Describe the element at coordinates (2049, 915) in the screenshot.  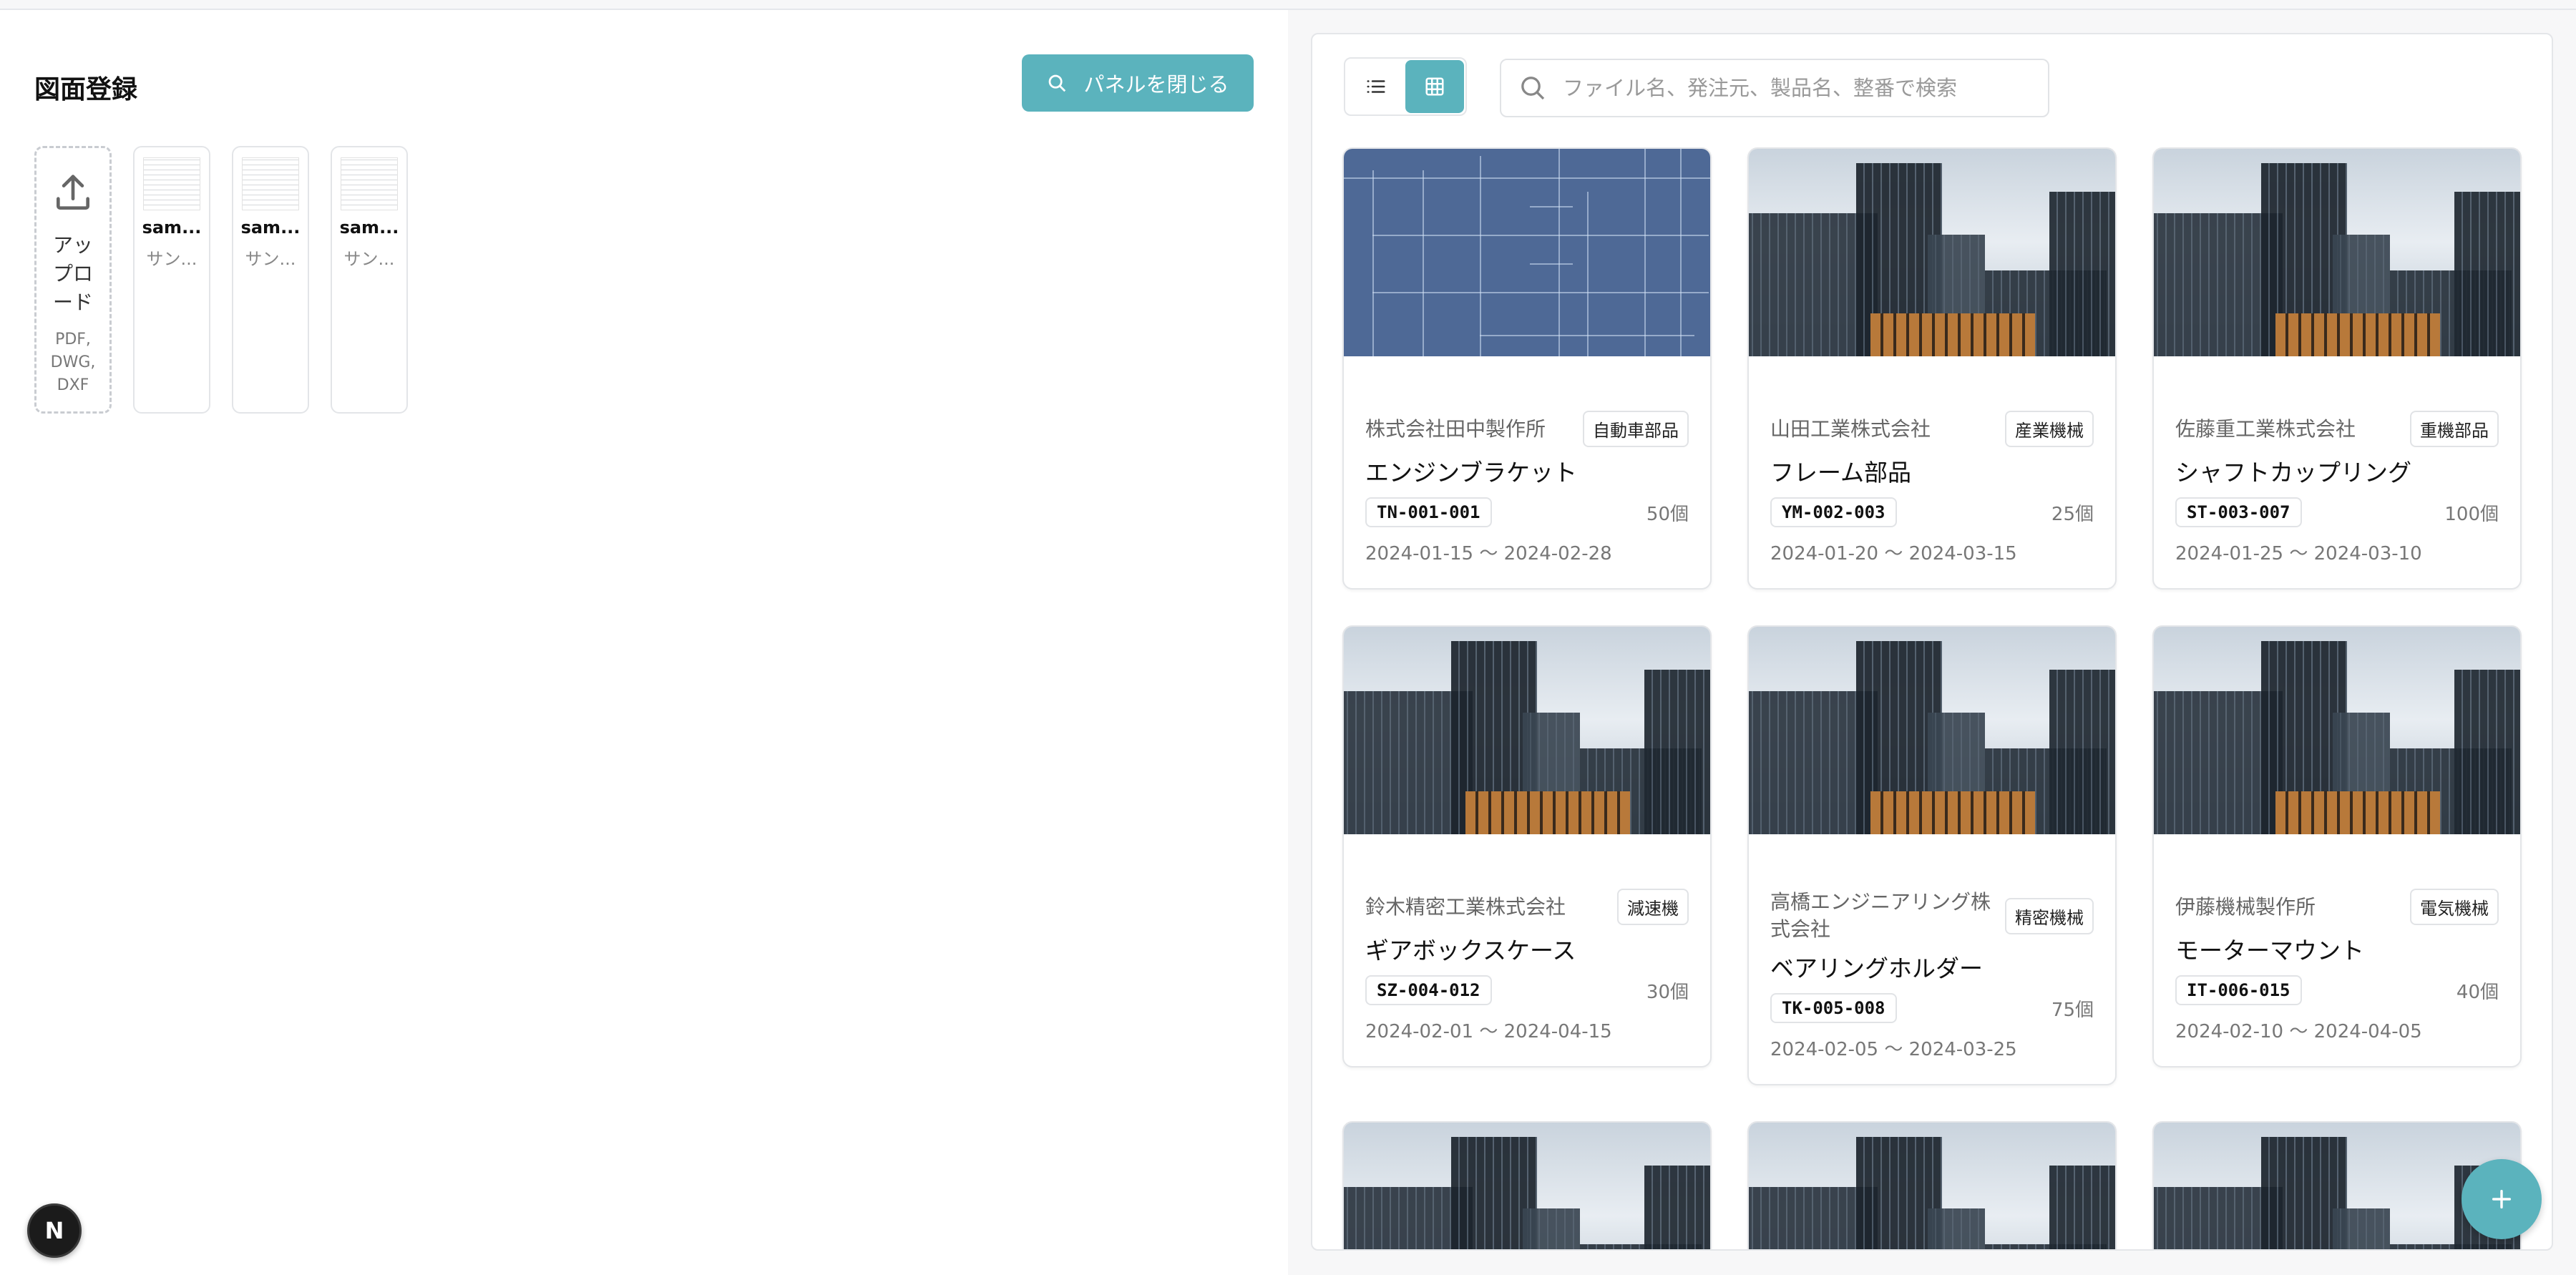
I see `category-badge: 精密機械` at that location.